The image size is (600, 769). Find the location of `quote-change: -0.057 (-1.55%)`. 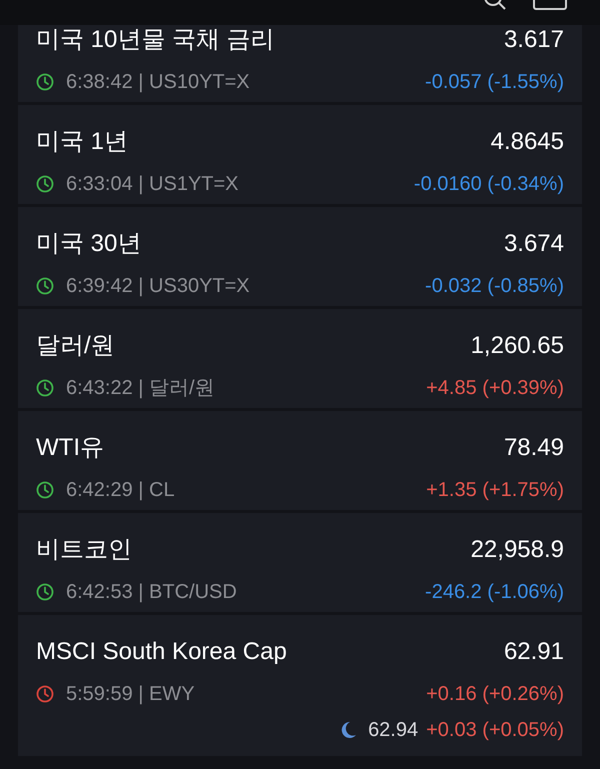

quote-change: -0.057 (-1.55%) is located at coordinates (494, 82).